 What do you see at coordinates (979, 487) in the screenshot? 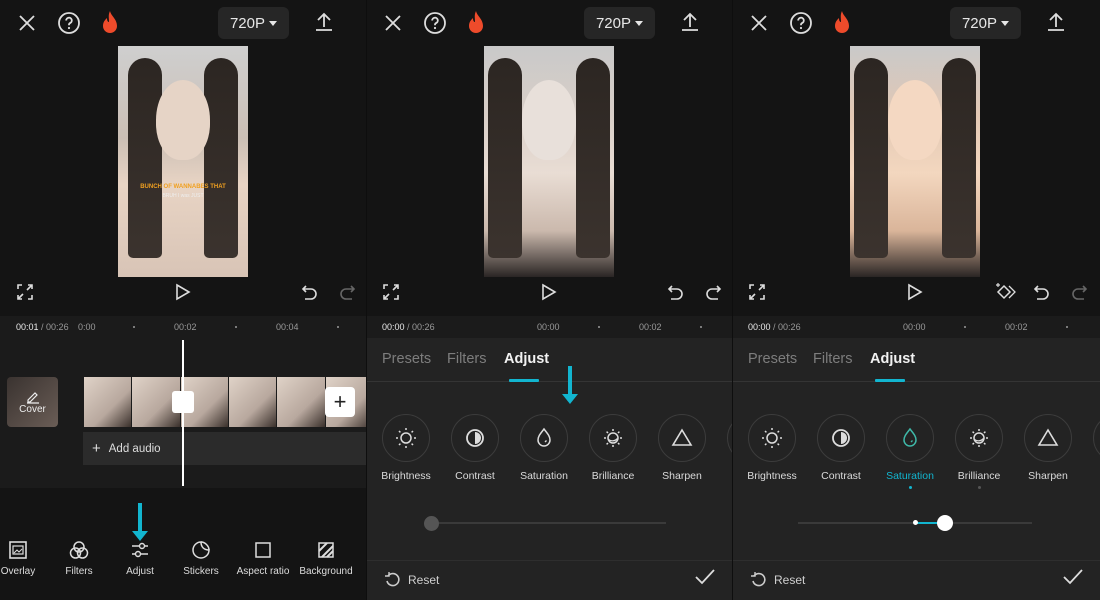
I see `modified-indicator-dot` at bounding box center [979, 487].